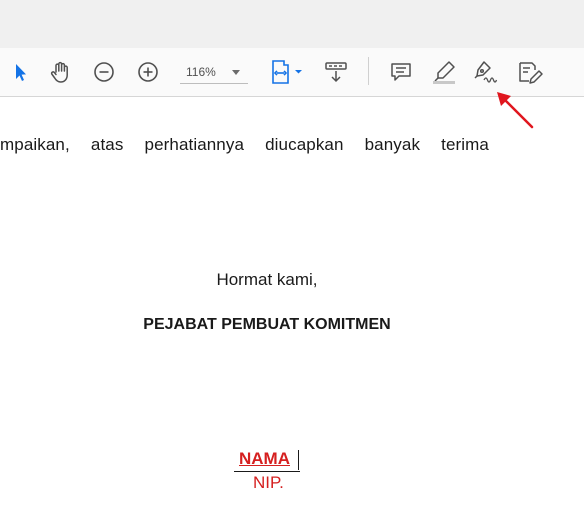 The width and height of the screenshot is (584, 517). I want to click on select-tool-button, so click(16, 72).